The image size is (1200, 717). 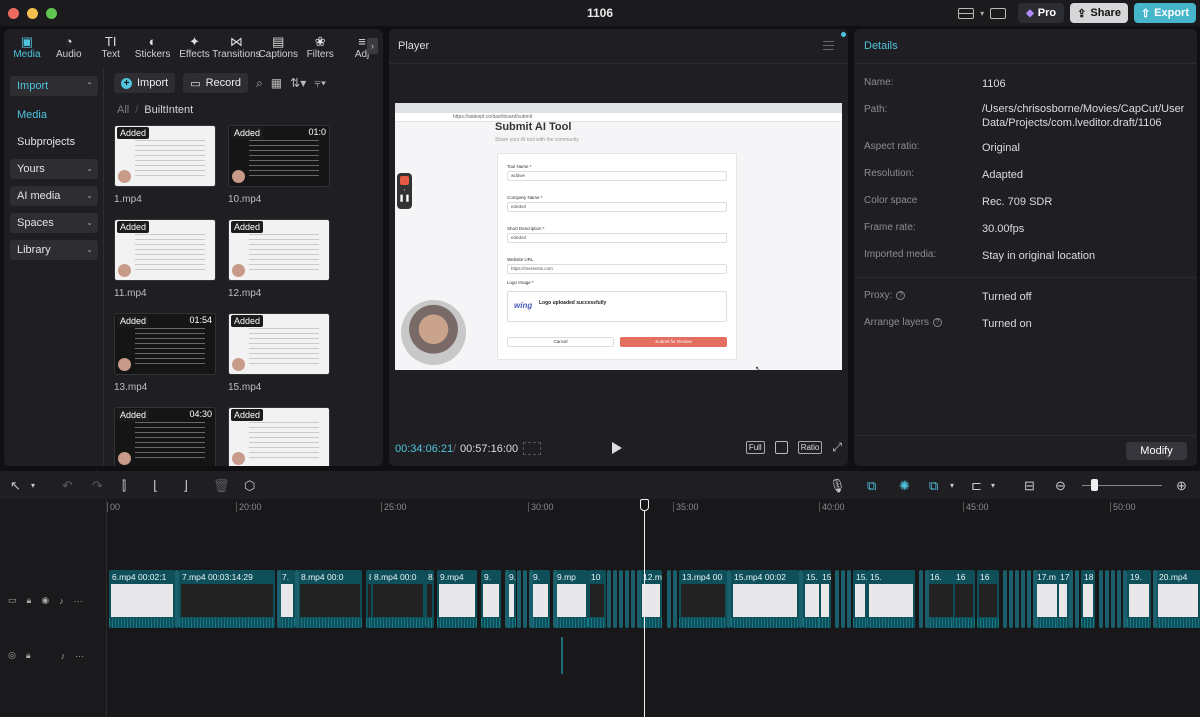 I want to click on sidebar-item-media: Media, so click(x=54, y=115).